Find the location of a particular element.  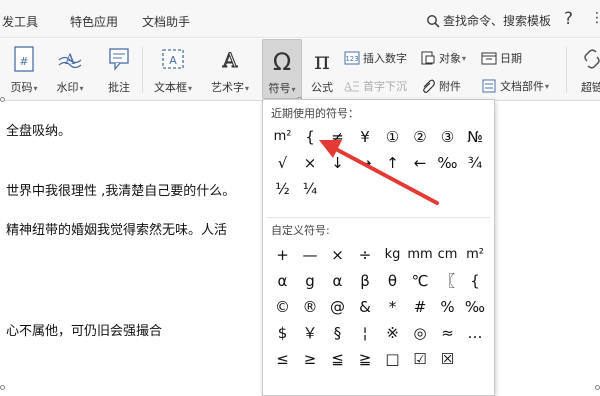

object-label: 对象 is located at coordinates (450, 58).